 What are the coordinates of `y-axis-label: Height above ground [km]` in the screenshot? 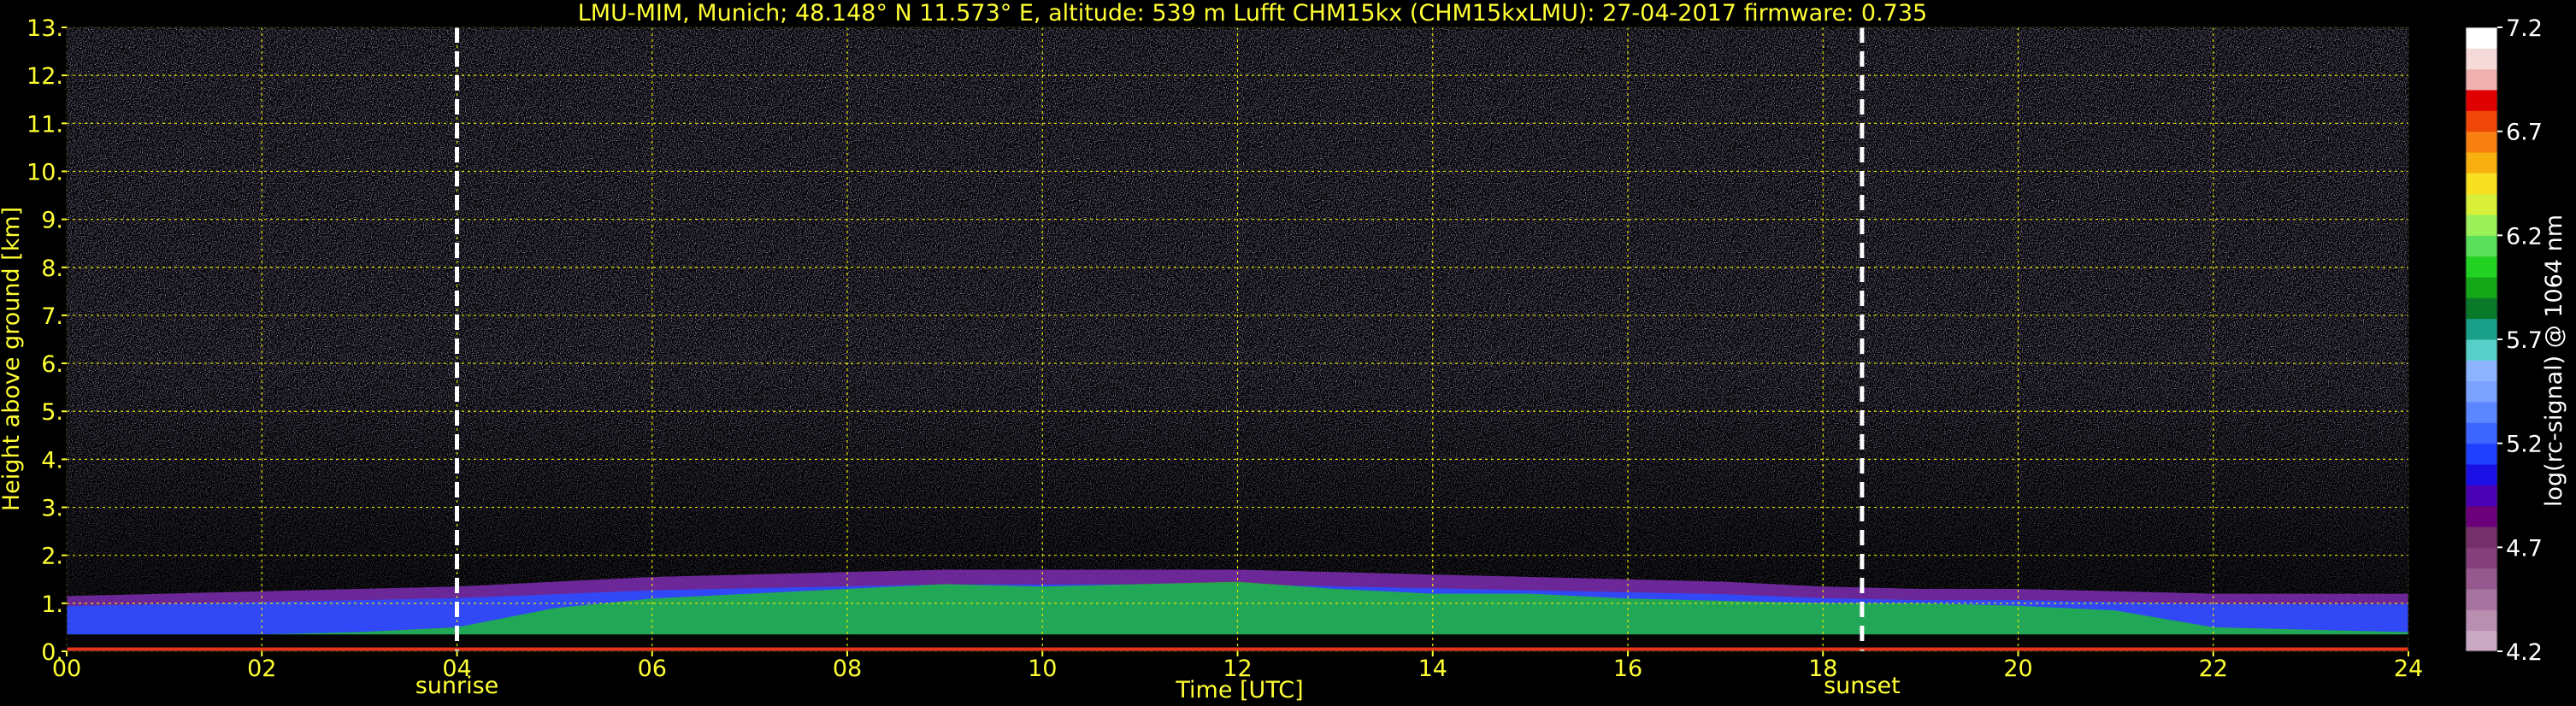 It's located at (12, 359).